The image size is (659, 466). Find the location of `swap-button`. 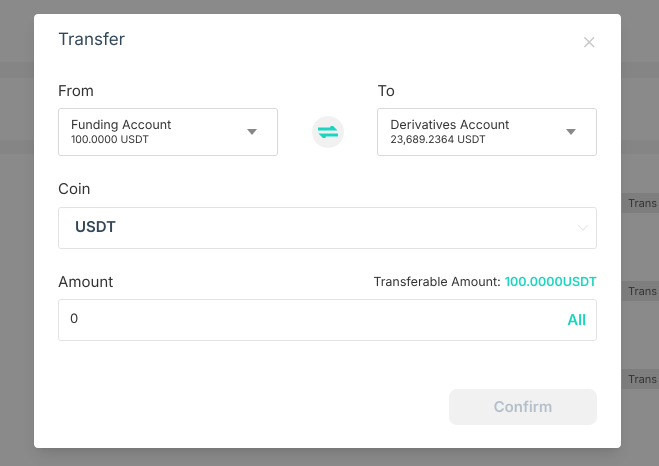

swap-button is located at coordinates (328, 132).